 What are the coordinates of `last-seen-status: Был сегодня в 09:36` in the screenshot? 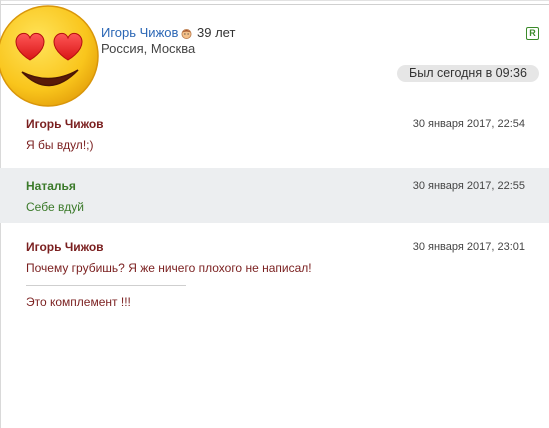 It's located at (468, 73).